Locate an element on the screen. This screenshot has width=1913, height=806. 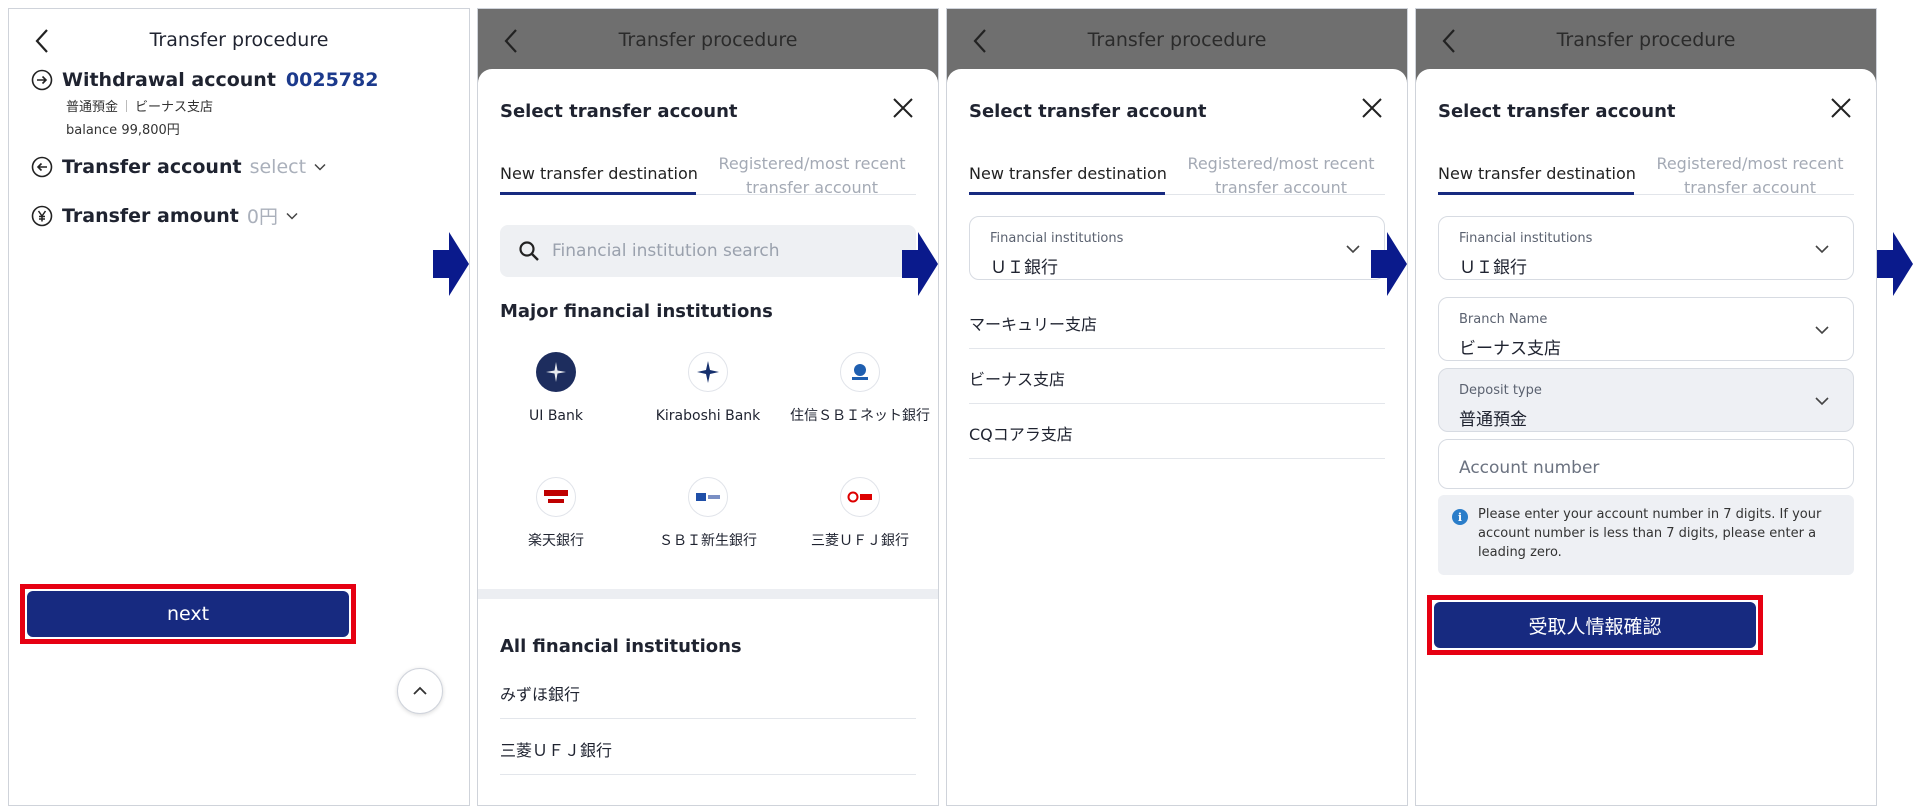
arrow-right-circle-icon is located at coordinates (42, 80).